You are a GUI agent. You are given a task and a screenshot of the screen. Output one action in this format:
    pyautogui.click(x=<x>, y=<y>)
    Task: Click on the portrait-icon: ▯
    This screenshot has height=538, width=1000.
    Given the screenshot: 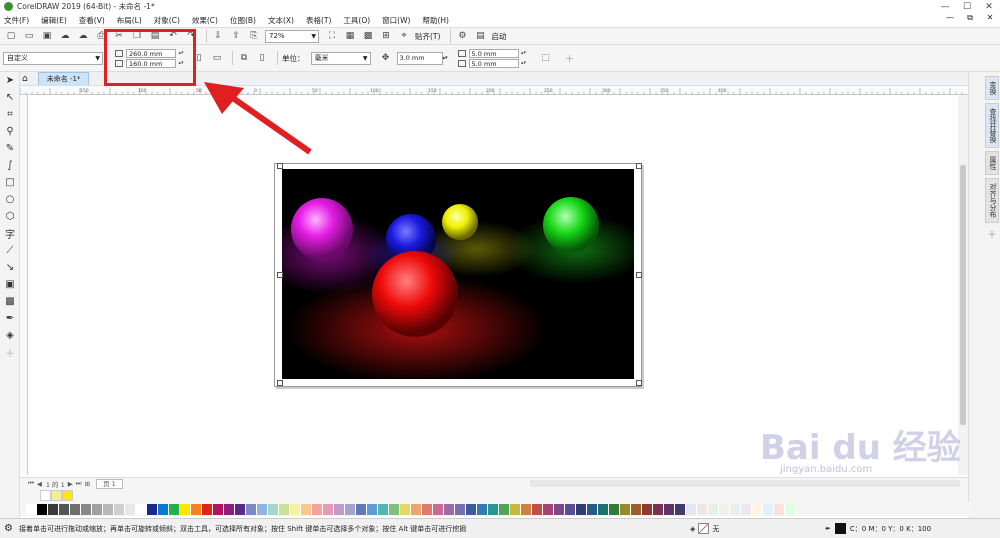 What is the action you would take?
    pyautogui.click(x=199, y=58)
    